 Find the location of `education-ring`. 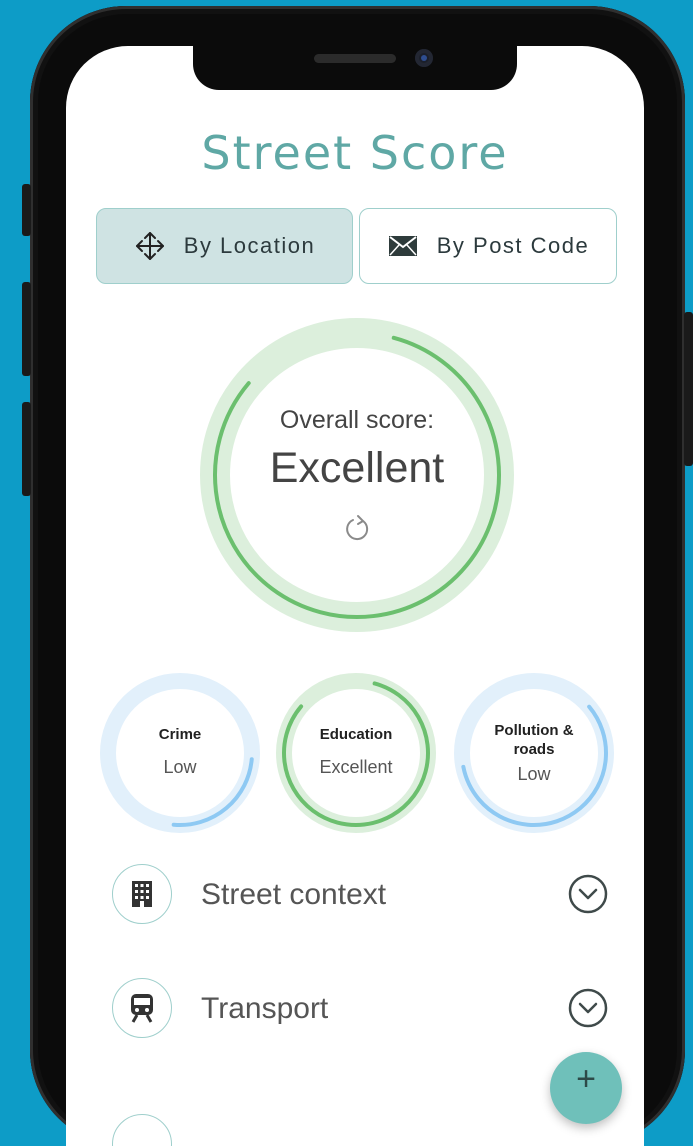

education-ring is located at coordinates (356, 753).